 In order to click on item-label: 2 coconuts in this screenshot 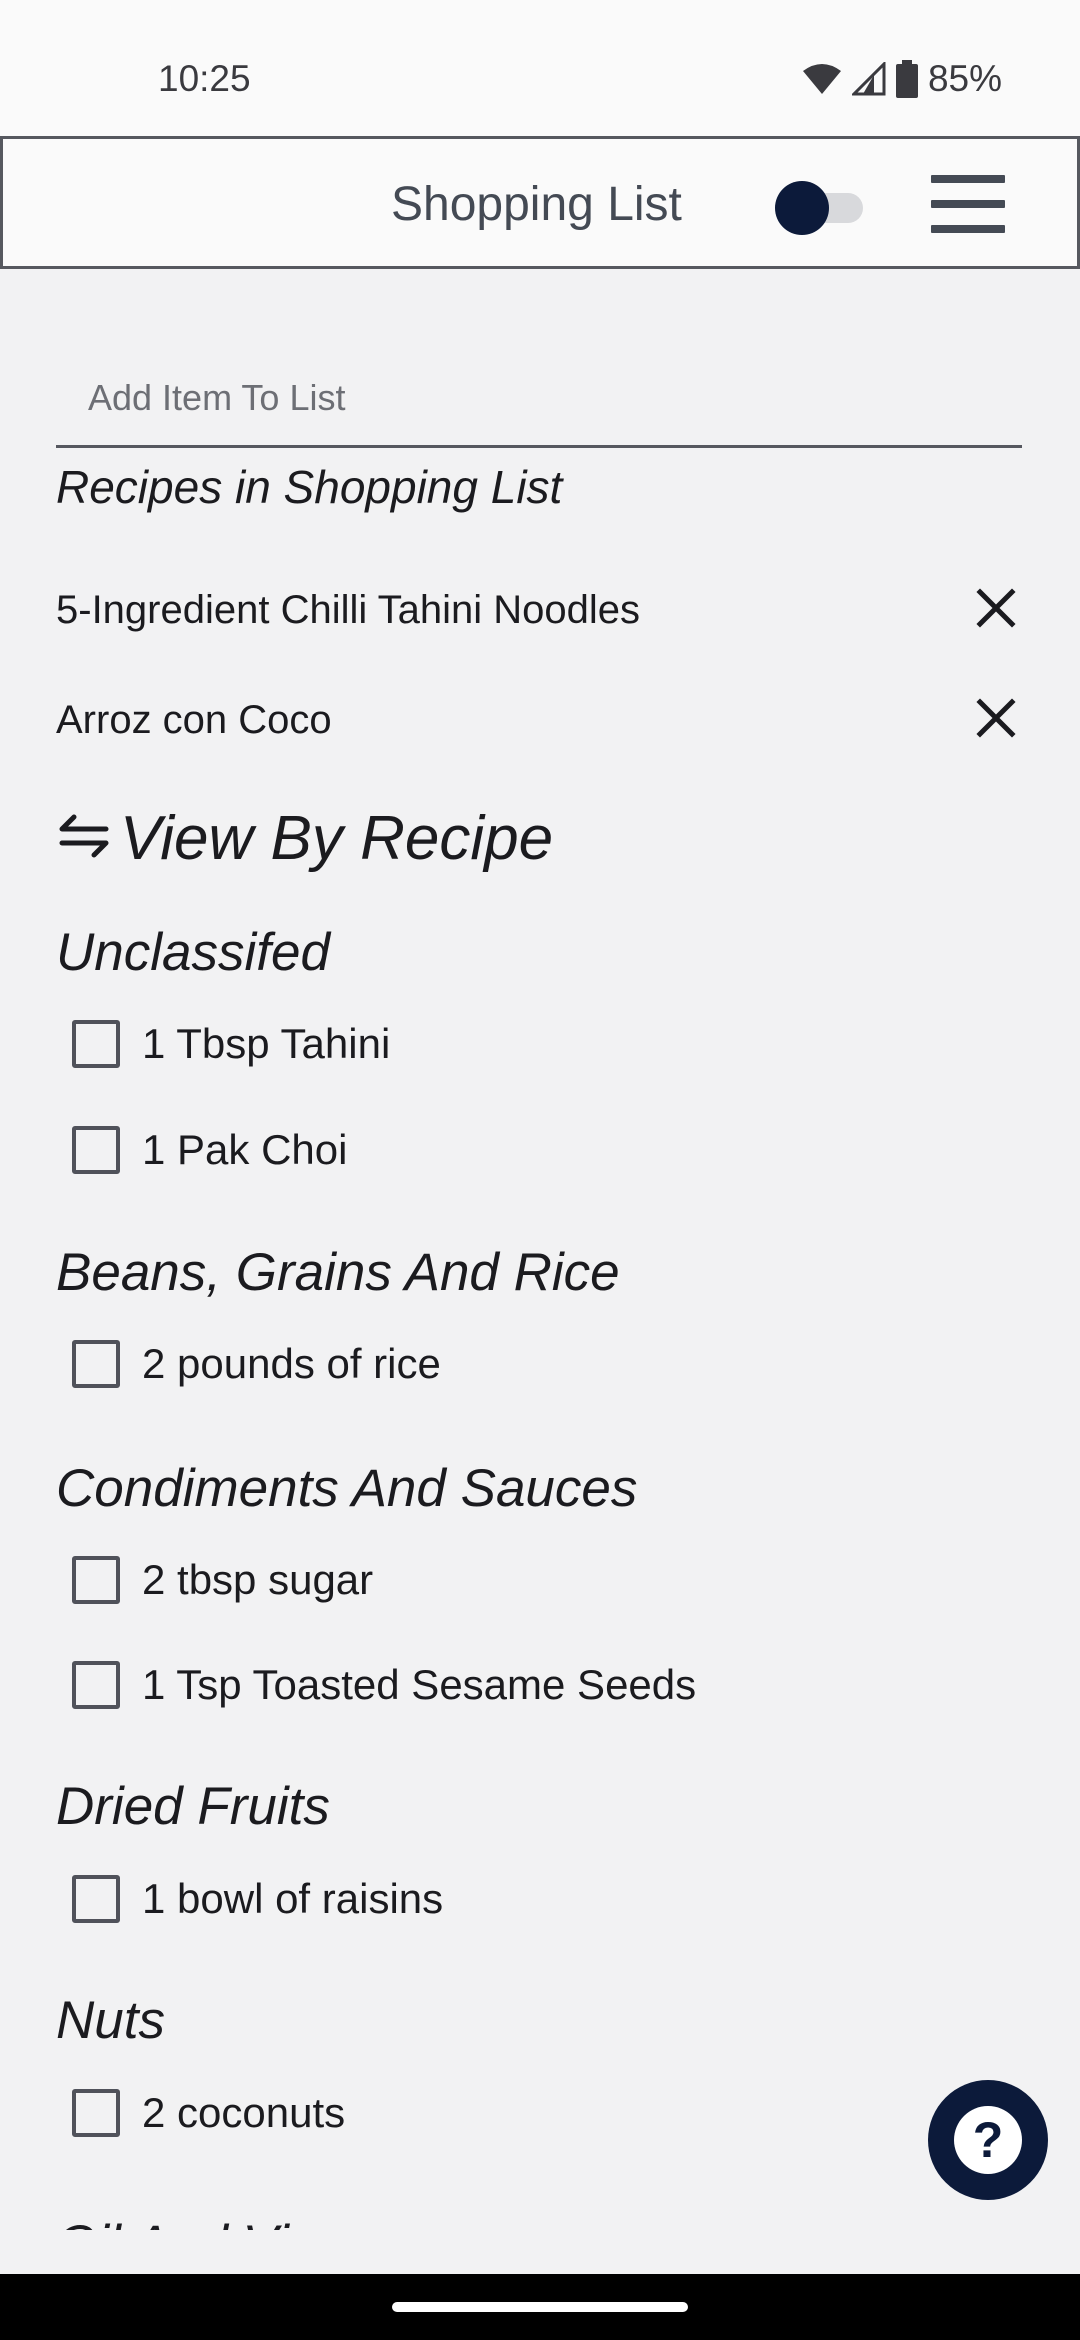, I will do `click(244, 2112)`.